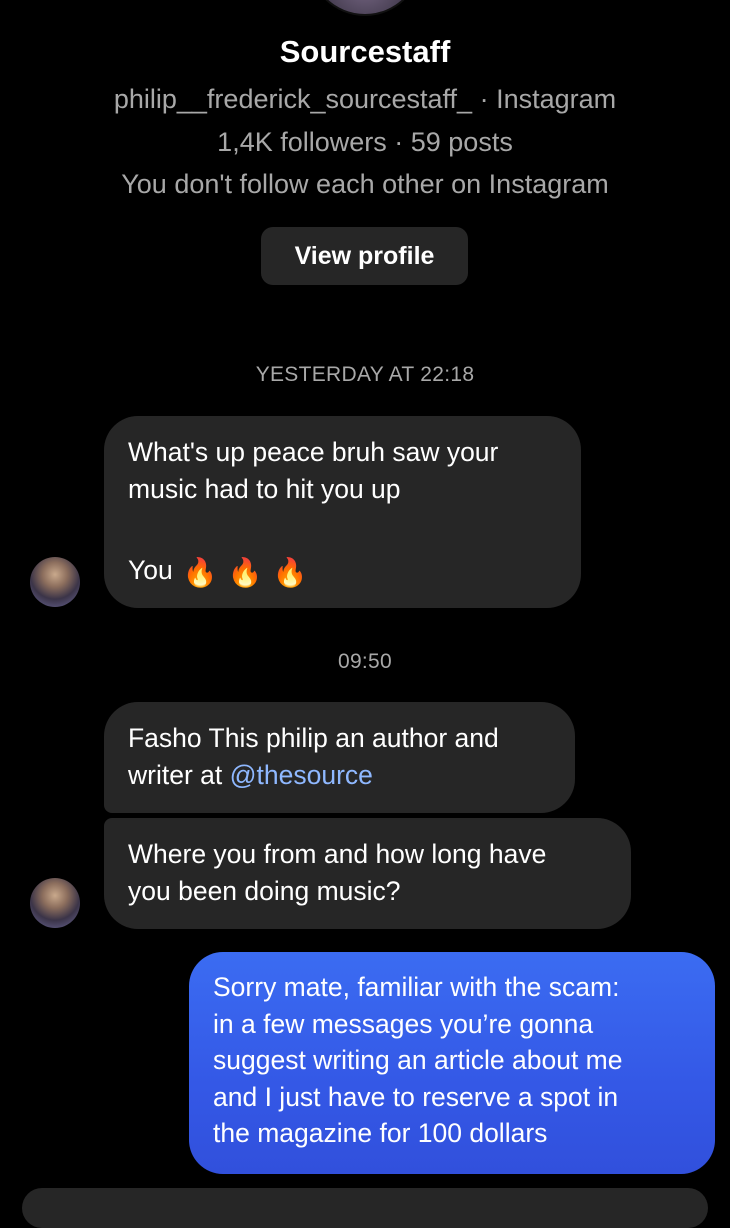 The width and height of the screenshot is (730, 1228). What do you see at coordinates (365, 184) in the screenshot?
I see `follow-status: You don't follow each other on Instagram` at bounding box center [365, 184].